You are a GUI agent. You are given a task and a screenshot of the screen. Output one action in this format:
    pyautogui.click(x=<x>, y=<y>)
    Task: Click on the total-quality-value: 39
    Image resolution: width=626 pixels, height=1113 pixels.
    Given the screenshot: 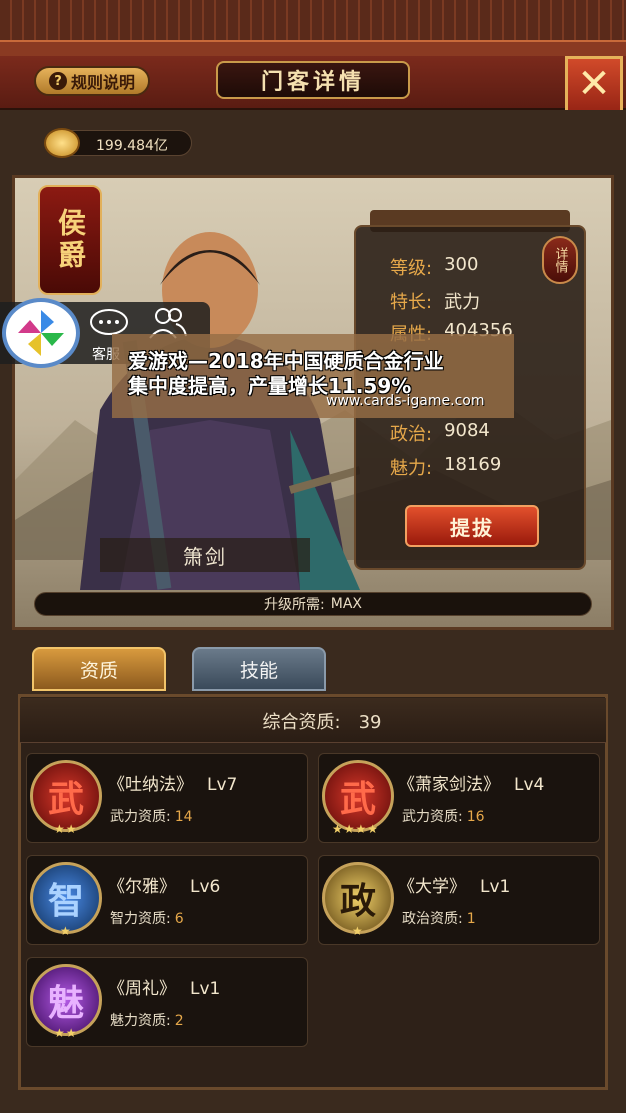 What is the action you would take?
    pyautogui.click(x=370, y=722)
    